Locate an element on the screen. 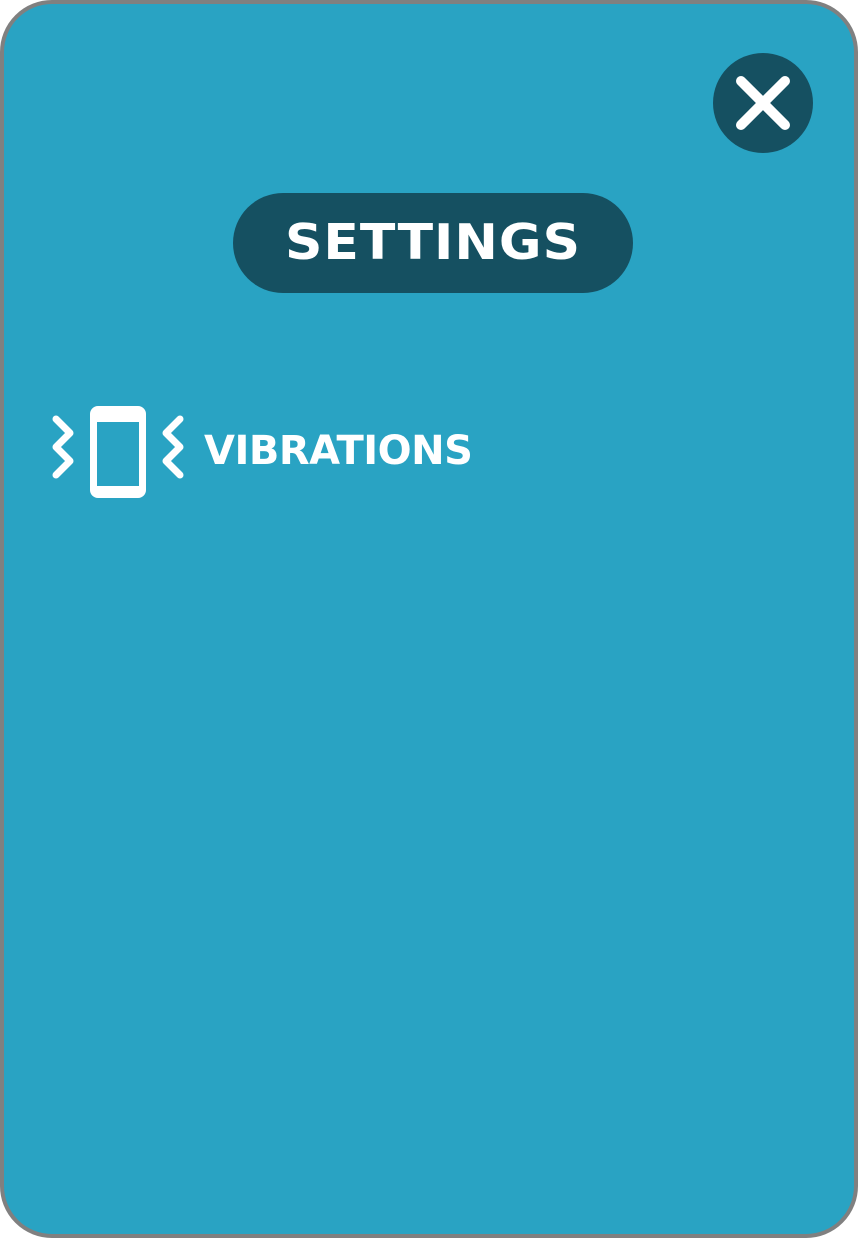 The width and height of the screenshot is (858, 1238). close-icon is located at coordinates (763, 103).